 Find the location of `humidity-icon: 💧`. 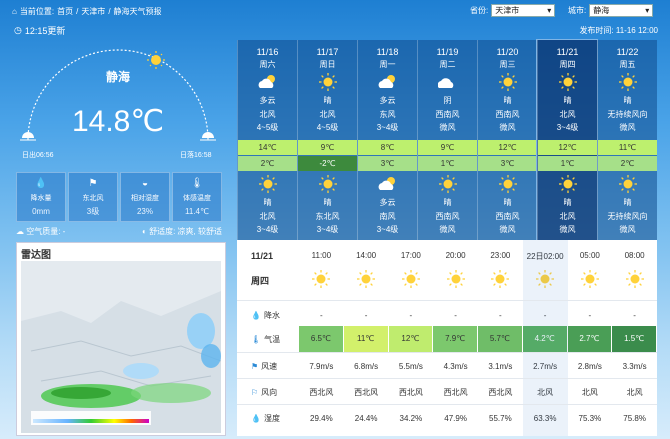

humidity-icon: 💧 is located at coordinates (256, 418).